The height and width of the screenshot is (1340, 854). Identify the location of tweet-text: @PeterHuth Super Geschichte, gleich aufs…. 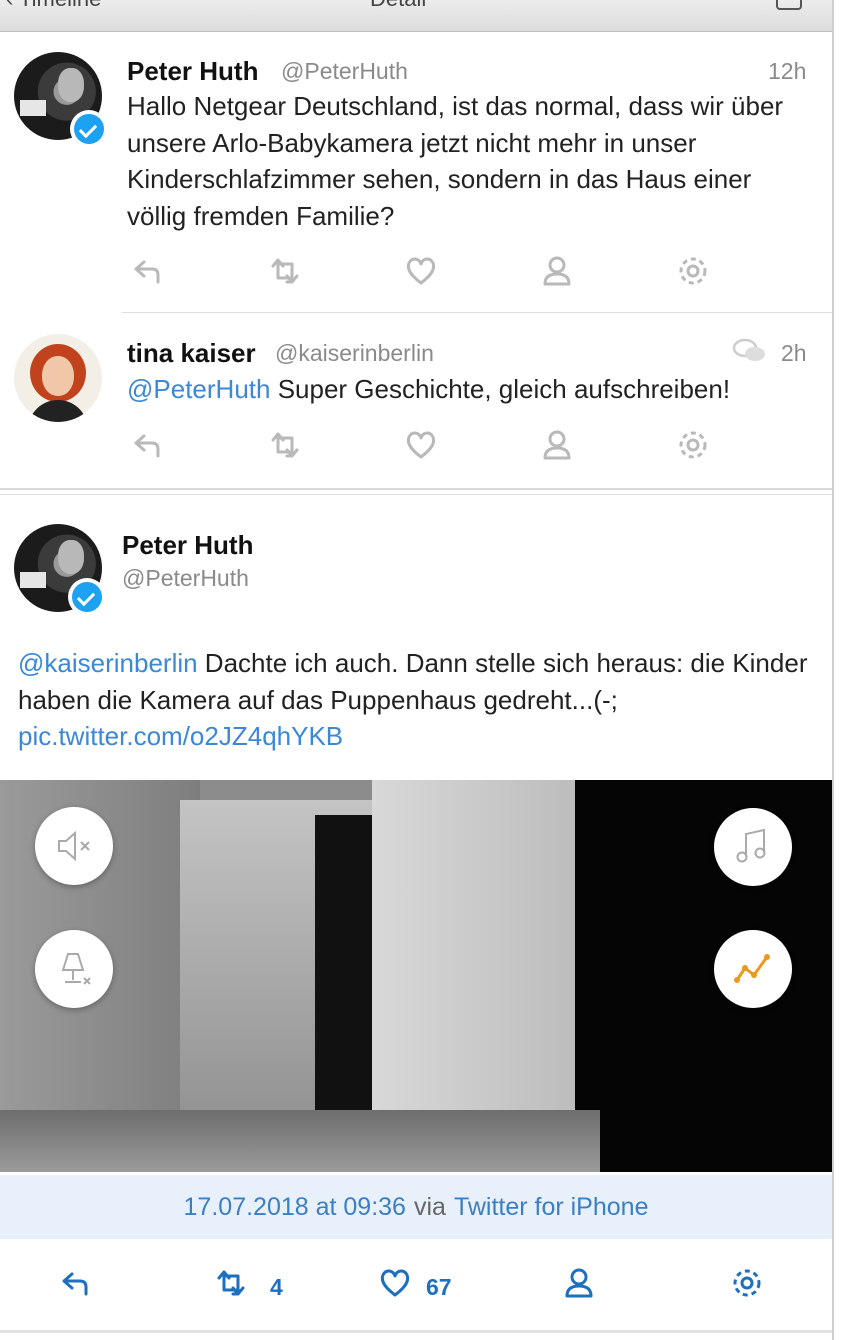
(477, 389).